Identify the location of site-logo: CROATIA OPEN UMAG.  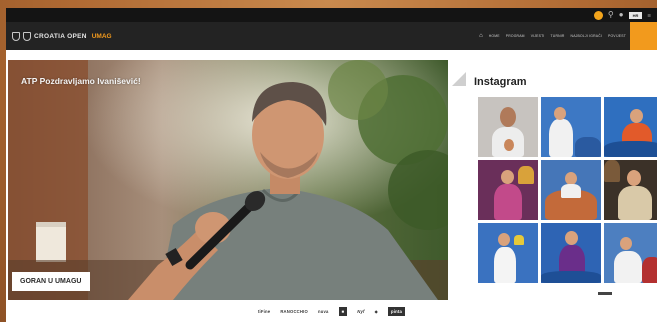
(62, 36).